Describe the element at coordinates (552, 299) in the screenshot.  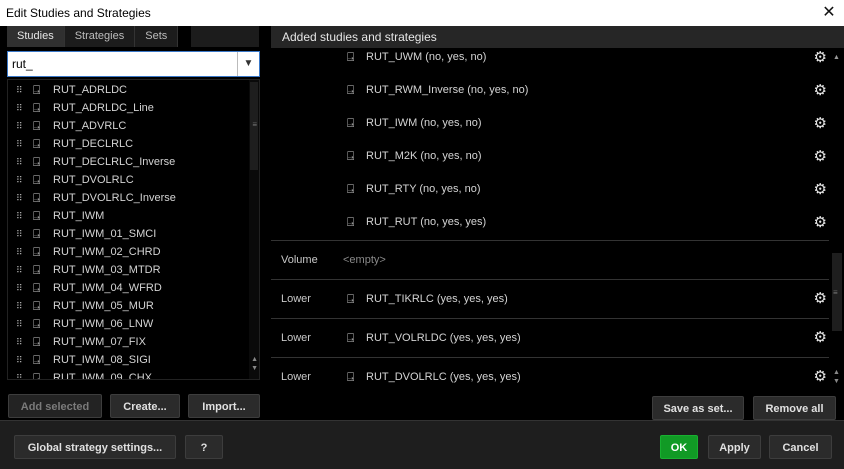
I see `lower-study-row: Lower ⍈ RUT_TIKRLC (yes, yes, yes) ⚙` at that location.